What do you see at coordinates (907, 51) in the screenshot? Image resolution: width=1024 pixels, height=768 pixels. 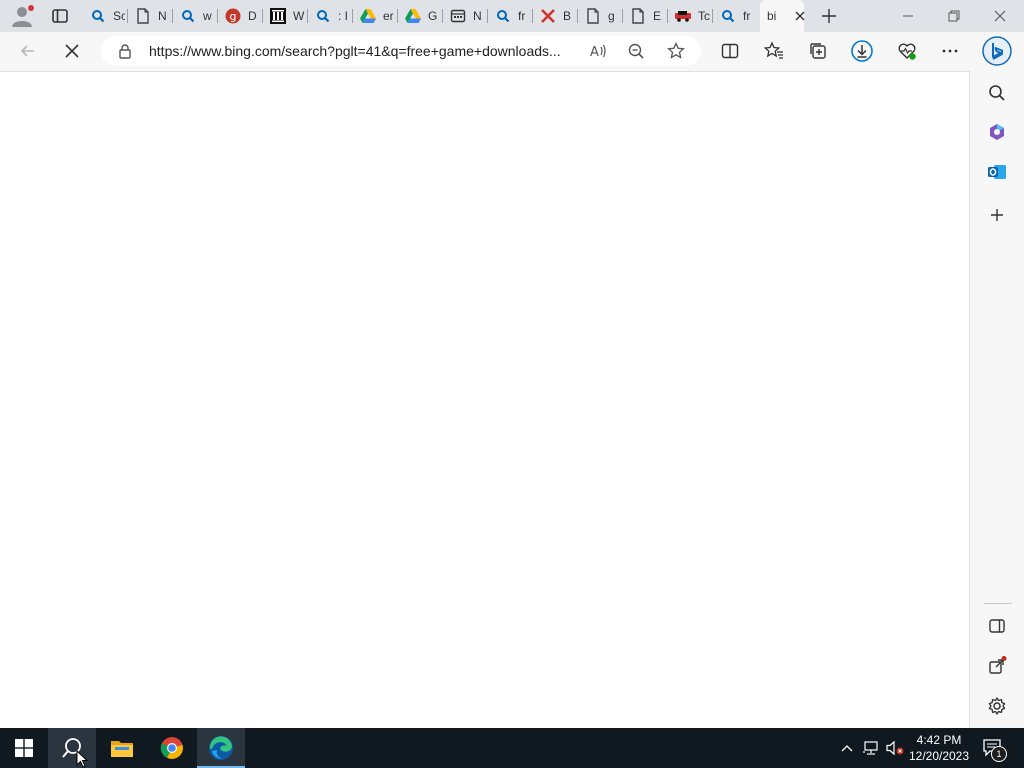 I see `browser-essentials-icon` at bounding box center [907, 51].